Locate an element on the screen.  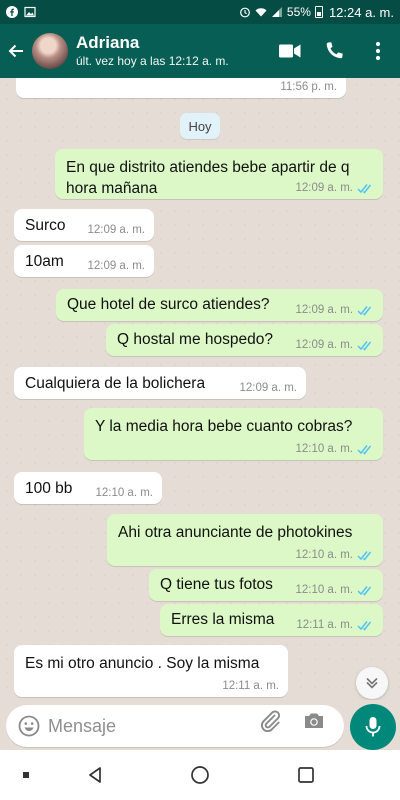
message-outgoing: Que hotel de surco atiendes? 12:09 a. m. is located at coordinates (219, 305).